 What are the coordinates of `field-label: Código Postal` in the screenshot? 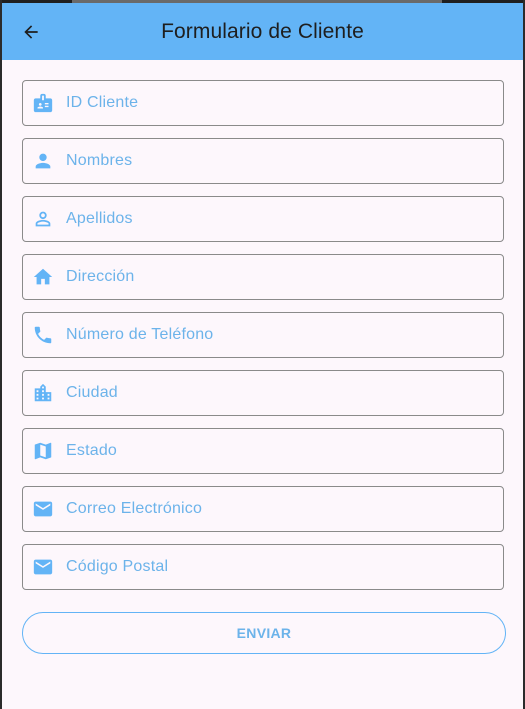 It's located at (117, 566).